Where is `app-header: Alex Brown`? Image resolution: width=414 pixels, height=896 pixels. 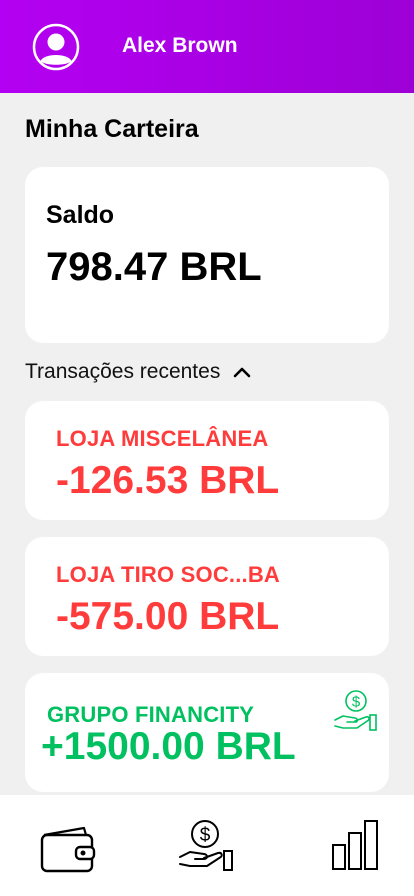 app-header: Alex Brown is located at coordinates (207, 46).